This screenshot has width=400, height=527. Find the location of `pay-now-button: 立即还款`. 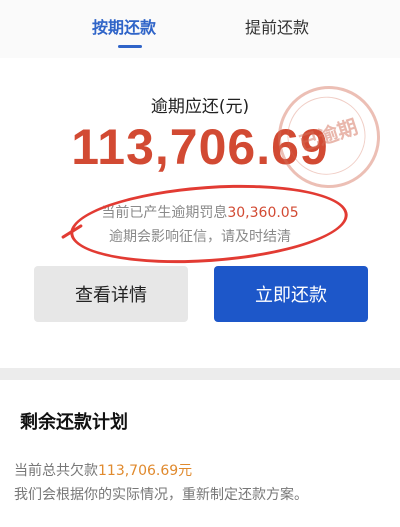

pay-now-button: 立即还款 is located at coordinates (291, 294).